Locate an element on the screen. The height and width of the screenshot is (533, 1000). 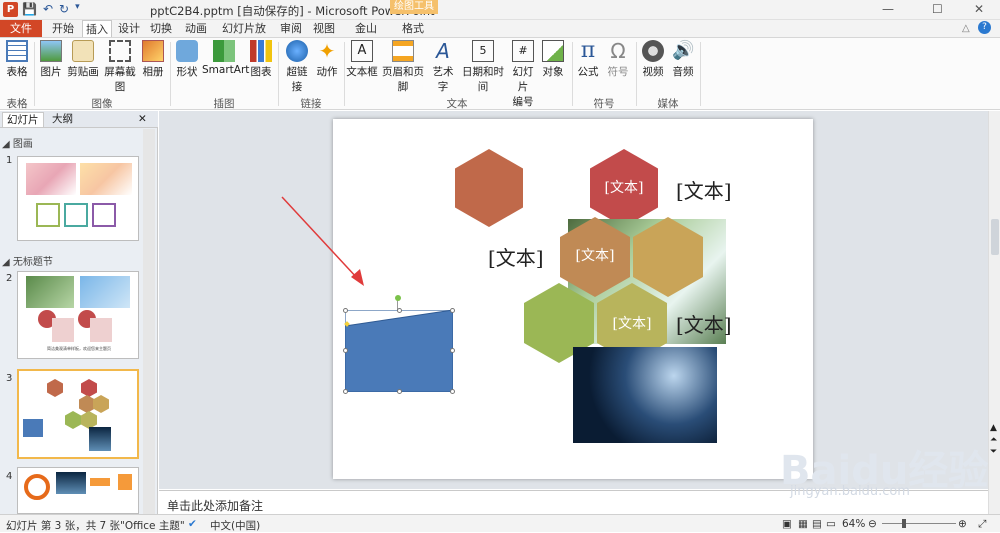
text-label-bottom-right: [文本] is located at coordinates (704, 323).